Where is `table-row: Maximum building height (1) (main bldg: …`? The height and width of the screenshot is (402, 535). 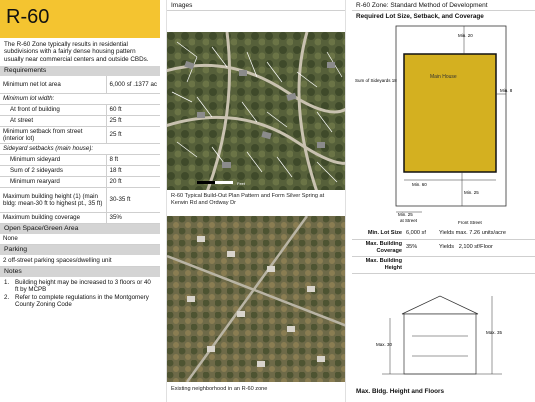
table-row: Maximum building height (1) (main bldg: … is located at coordinates (80, 200).